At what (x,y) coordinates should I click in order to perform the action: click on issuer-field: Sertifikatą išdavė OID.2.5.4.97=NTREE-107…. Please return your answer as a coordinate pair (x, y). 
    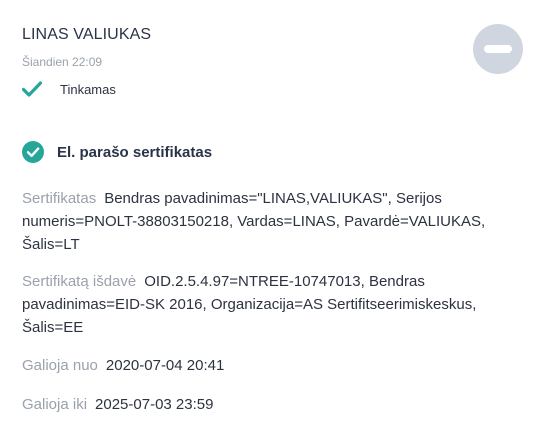
    Looking at the image, I should click on (272, 304).